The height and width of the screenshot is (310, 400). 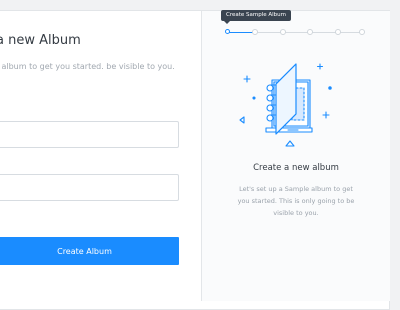 What do you see at coordinates (89, 251) in the screenshot?
I see `create-album-button: Create Album` at bounding box center [89, 251].